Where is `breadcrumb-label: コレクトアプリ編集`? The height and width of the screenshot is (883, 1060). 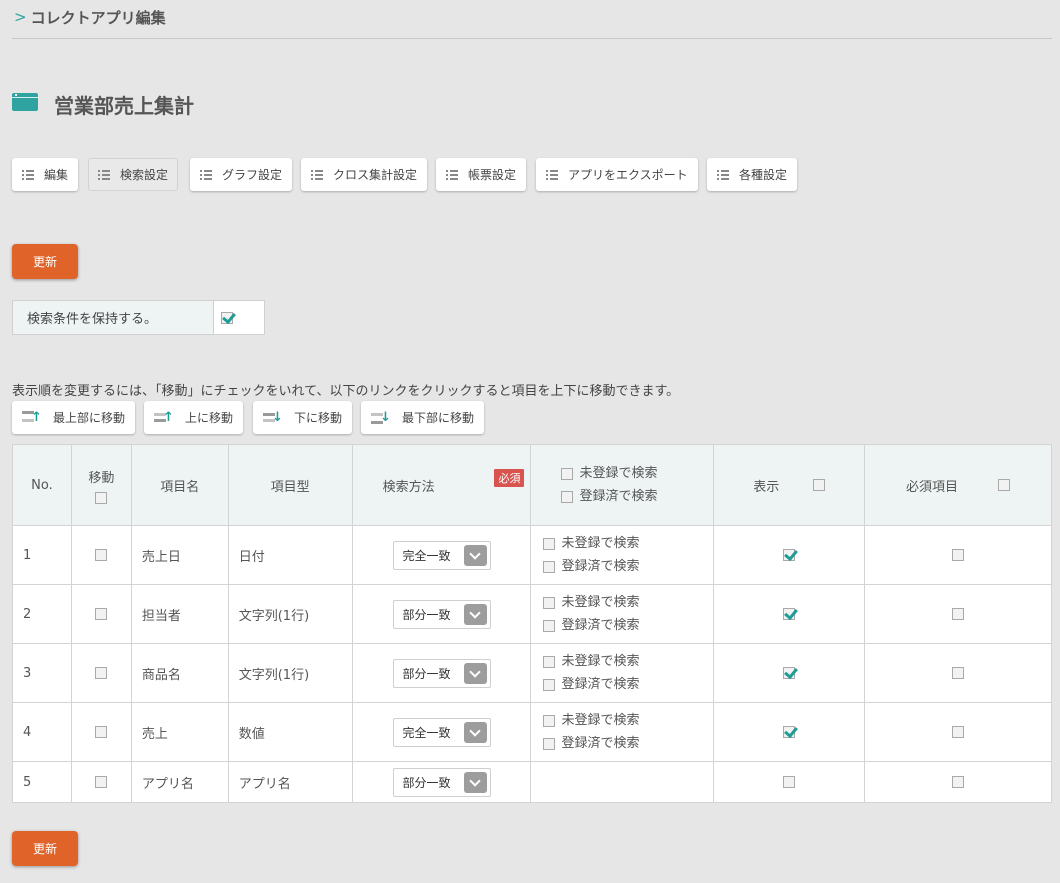
breadcrumb-label: コレクトアプリ編集 is located at coordinates (98, 17).